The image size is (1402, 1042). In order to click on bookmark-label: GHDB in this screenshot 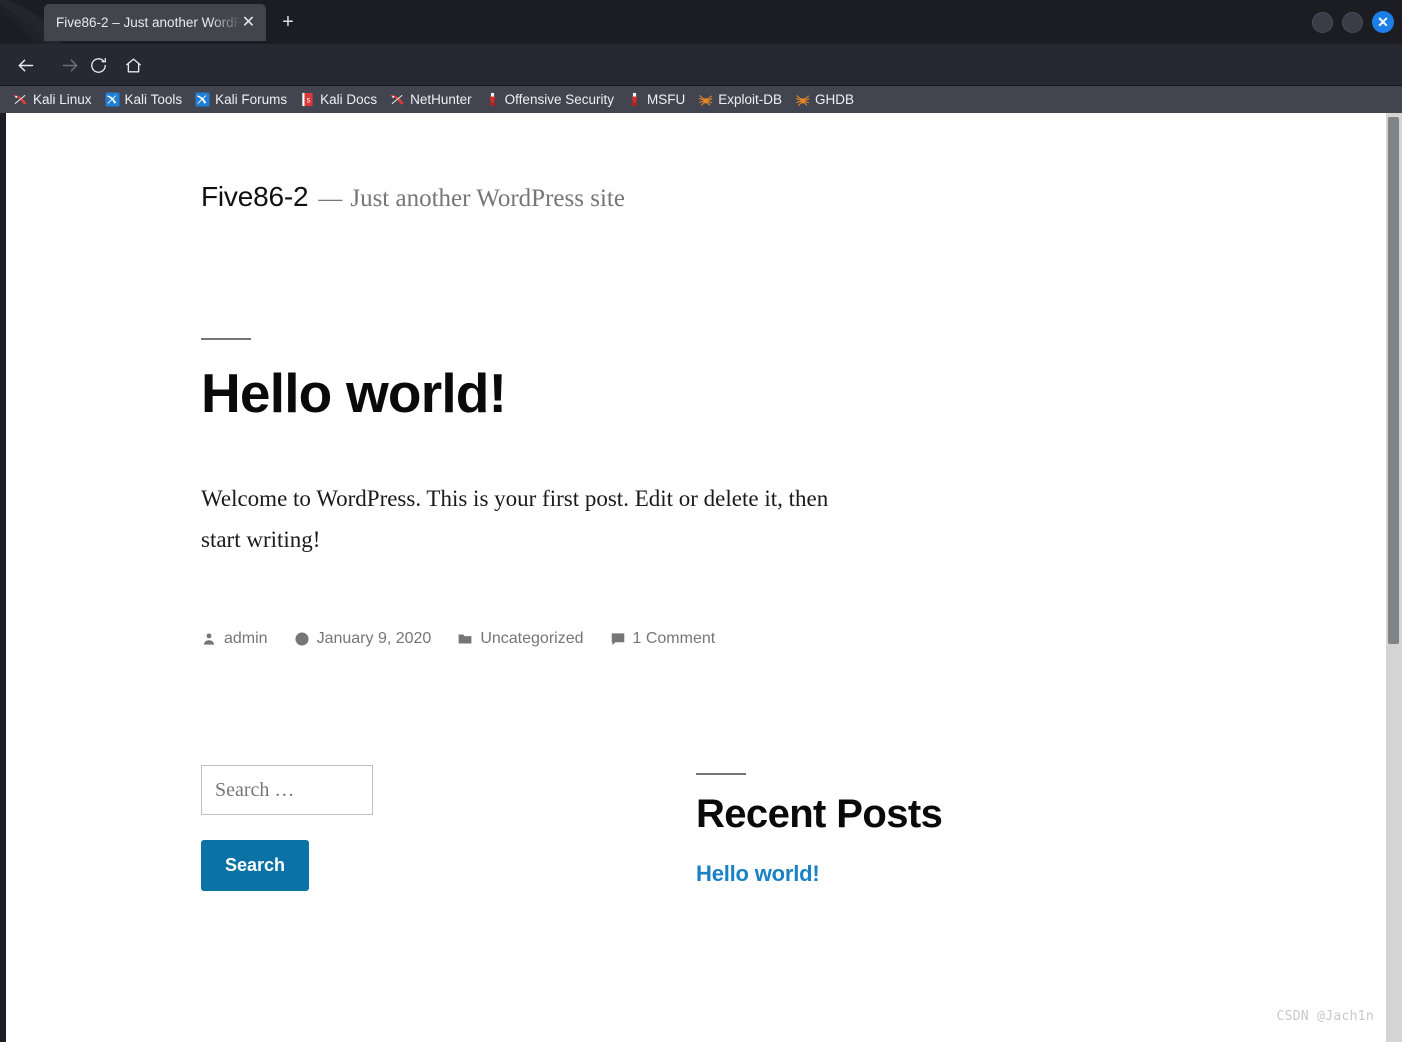, I will do `click(835, 99)`.